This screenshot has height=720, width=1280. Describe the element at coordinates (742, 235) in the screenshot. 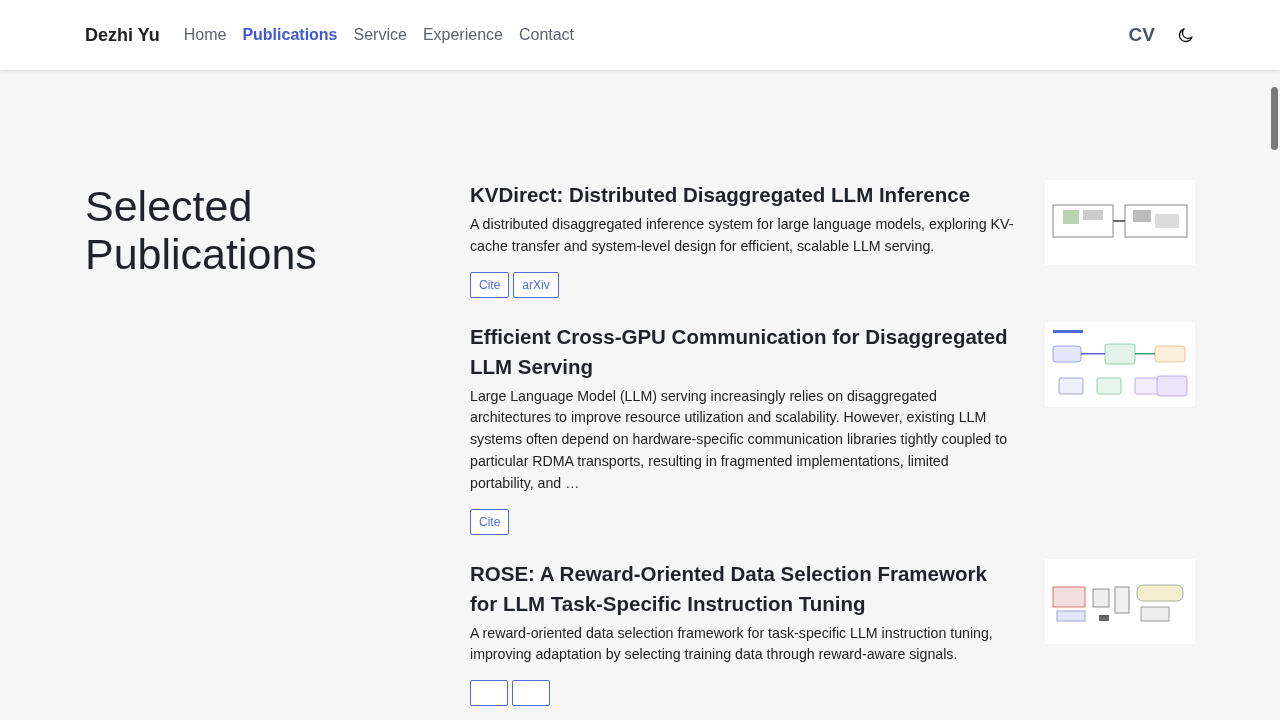

I see `publication-summary: A distributed disaggregated inference system for large language models, exploring KV-cache transfer and system-level design for efficient, scalable LLM serving.` at that location.